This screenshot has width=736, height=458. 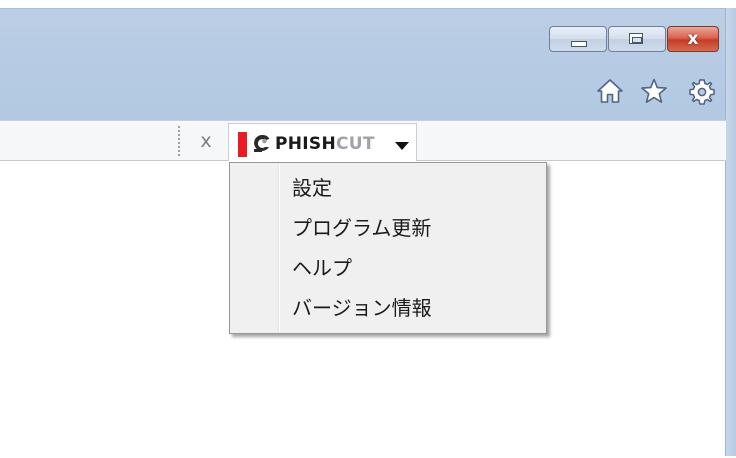 I want to click on phishcut-logo-text: PHISHCUT, so click(x=325, y=144).